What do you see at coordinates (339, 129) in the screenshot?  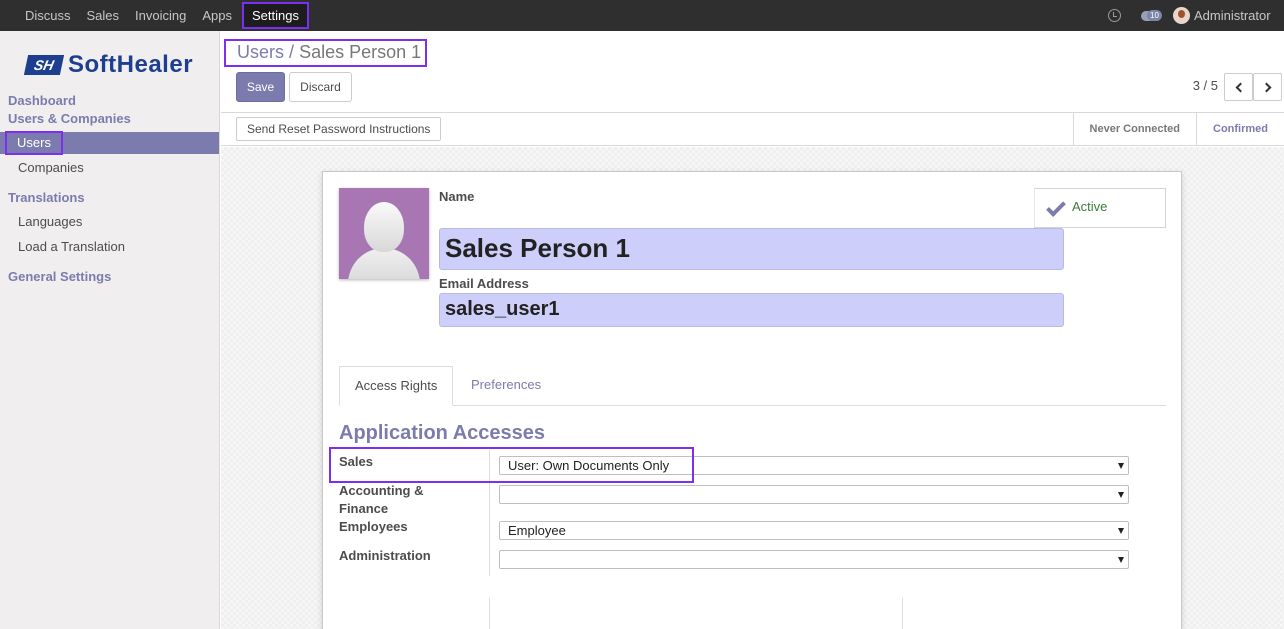 I see `send-reset-password-button: Send Reset Password Instructions` at bounding box center [339, 129].